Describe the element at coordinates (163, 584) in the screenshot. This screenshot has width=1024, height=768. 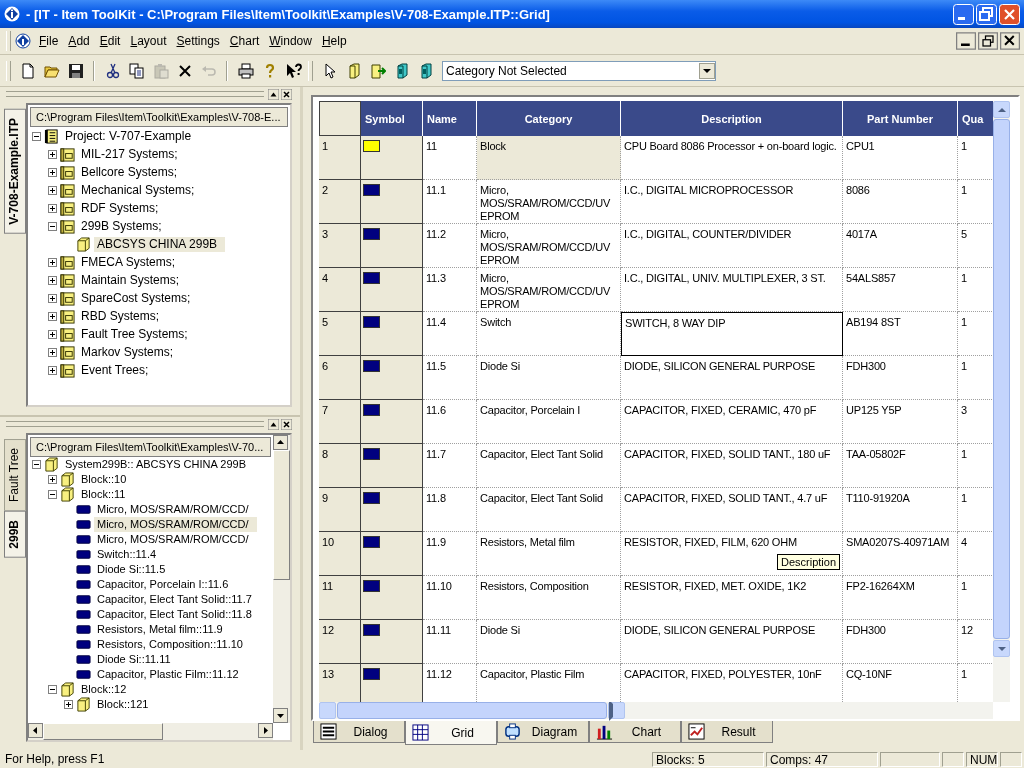
I see `tree-item: Capacitor, Porcelain I::11.6` at that location.